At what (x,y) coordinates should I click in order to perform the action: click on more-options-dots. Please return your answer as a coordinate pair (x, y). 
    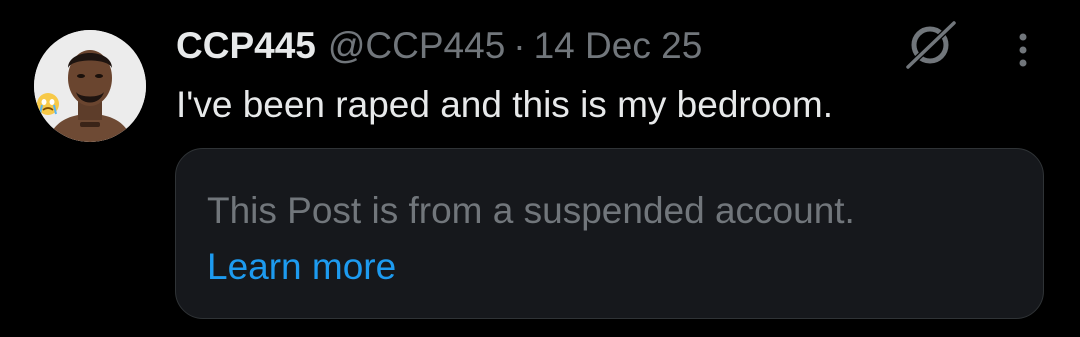
    Looking at the image, I should click on (1023, 50).